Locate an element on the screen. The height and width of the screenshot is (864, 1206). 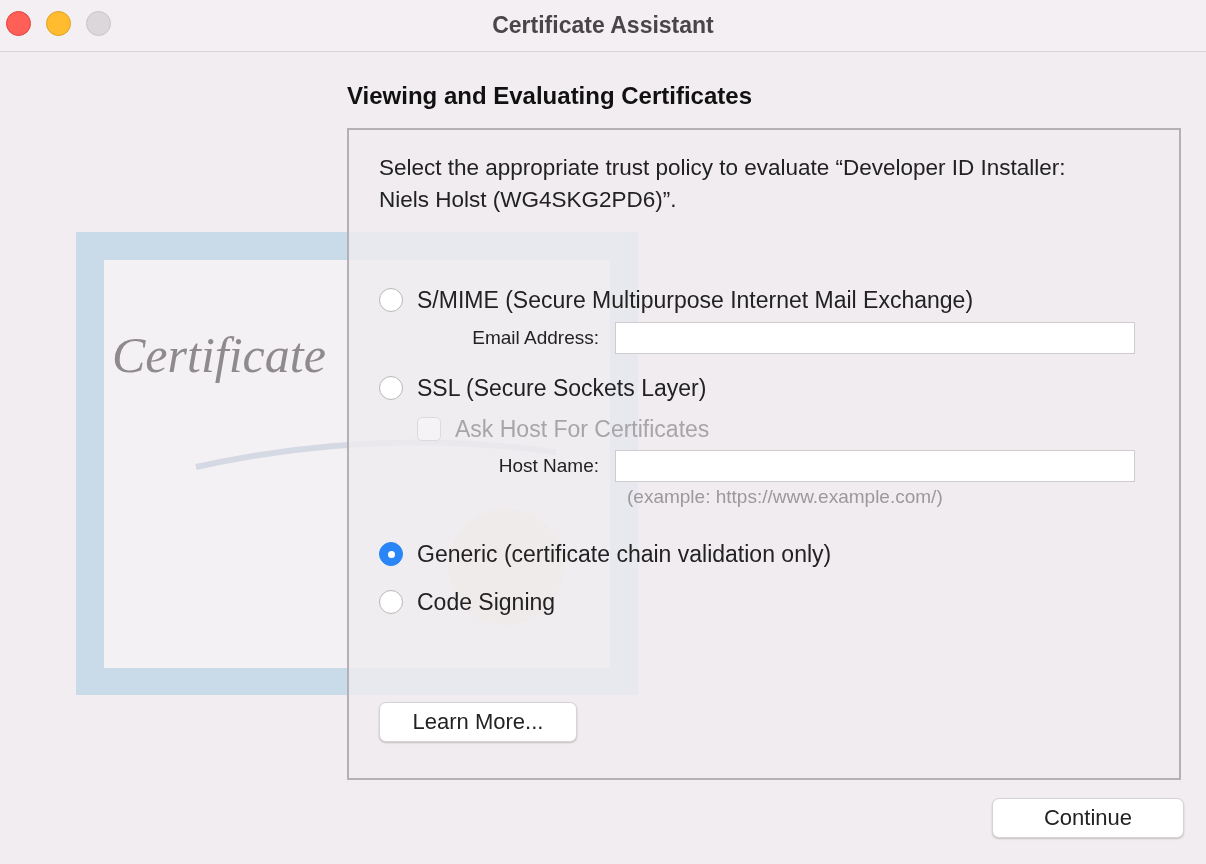
field-label: Email Address: is located at coordinates (535, 338).